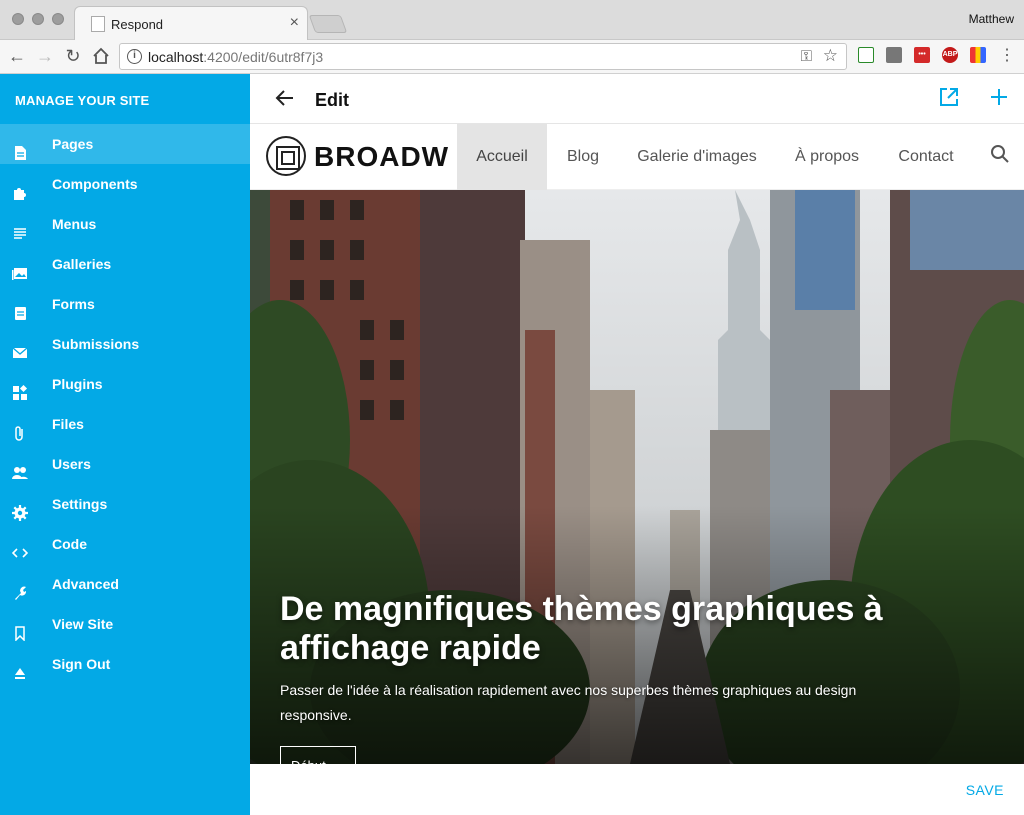 The width and height of the screenshot is (1024, 815). Describe the element at coordinates (191, 23) in the screenshot. I see `browser-tab: Respond ×` at that location.